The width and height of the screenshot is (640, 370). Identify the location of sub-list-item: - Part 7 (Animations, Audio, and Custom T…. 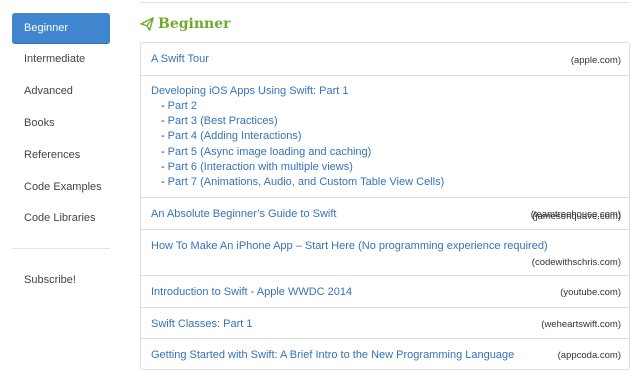
(303, 182).